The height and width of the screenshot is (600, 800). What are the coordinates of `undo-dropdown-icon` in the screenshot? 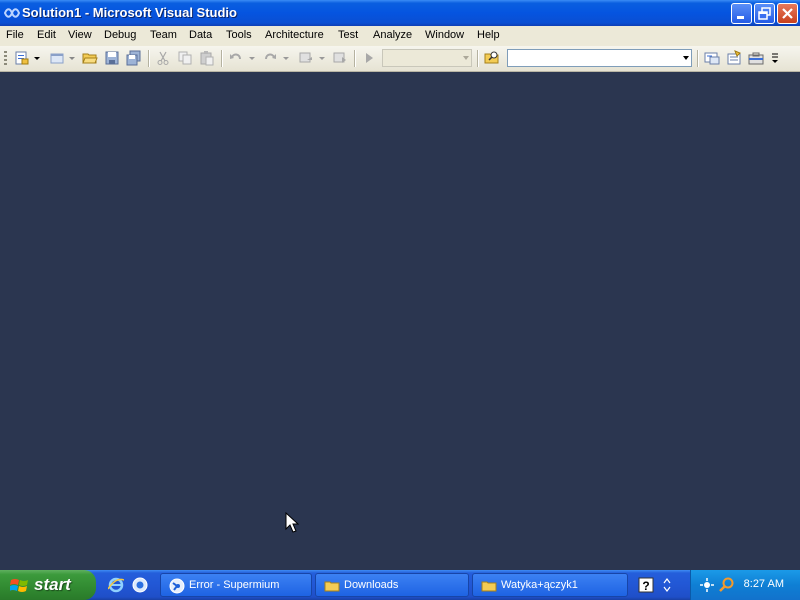 It's located at (252, 58).